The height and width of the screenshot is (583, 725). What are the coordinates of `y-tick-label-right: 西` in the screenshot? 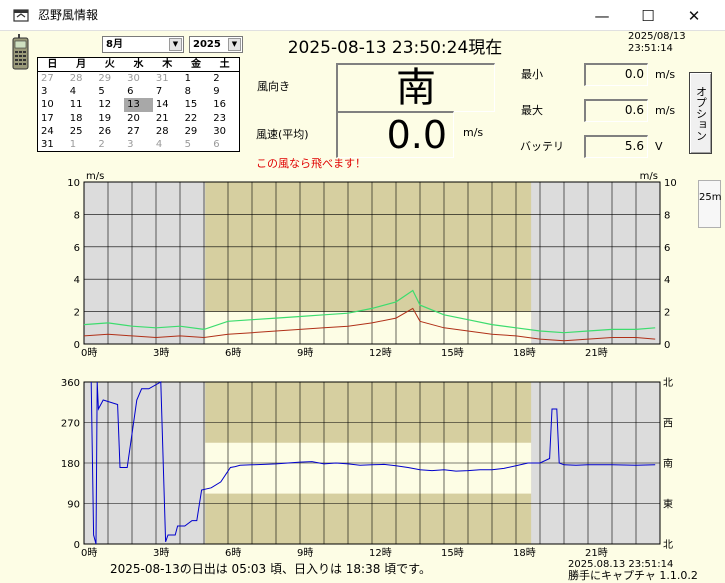 It's located at (668, 424).